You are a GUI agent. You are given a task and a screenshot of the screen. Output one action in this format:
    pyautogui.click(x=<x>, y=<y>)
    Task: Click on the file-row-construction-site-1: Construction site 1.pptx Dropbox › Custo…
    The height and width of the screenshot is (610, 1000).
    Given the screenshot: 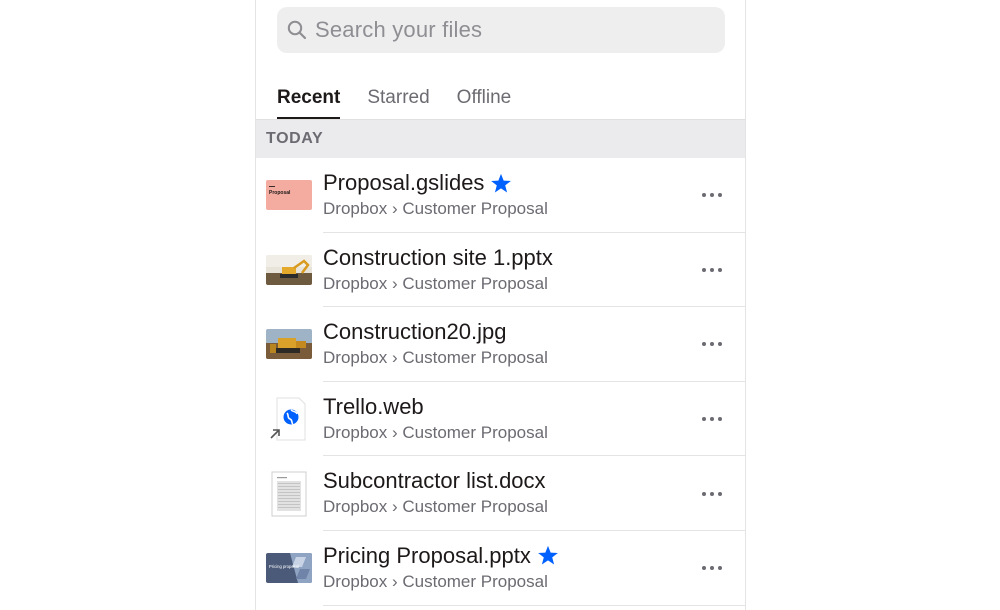 What is the action you would take?
    pyautogui.click(x=500, y=270)
    